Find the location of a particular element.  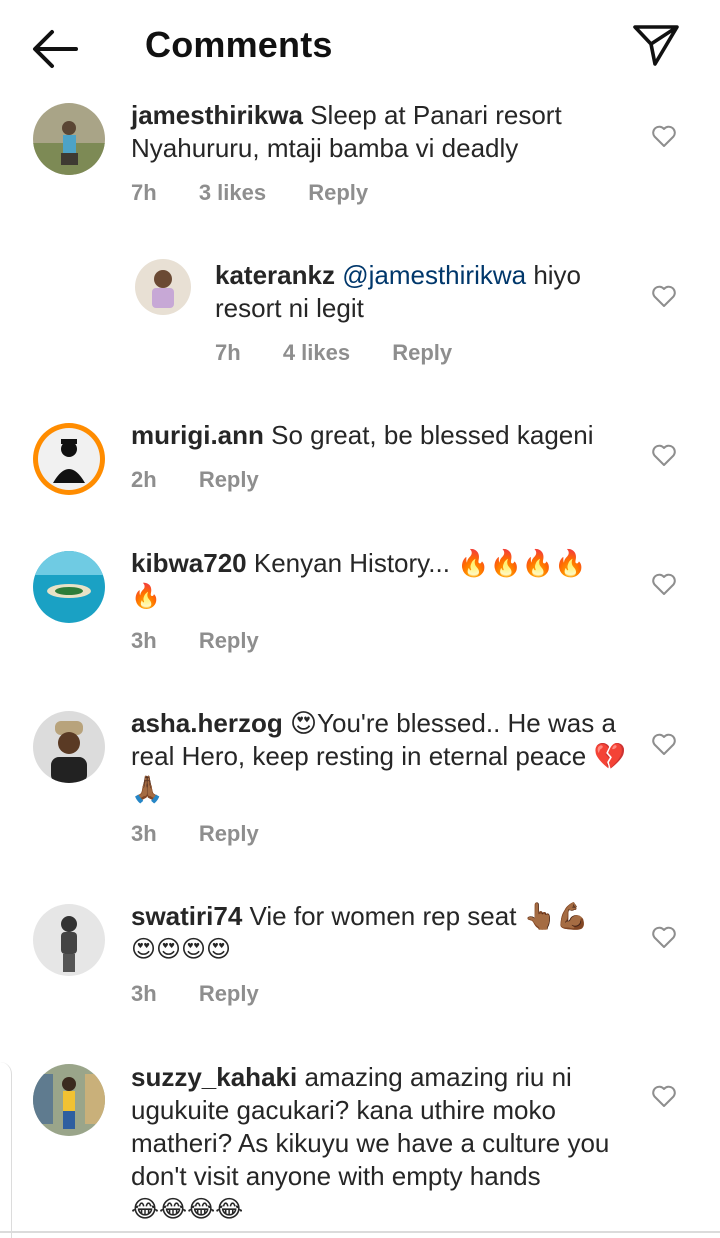

comment-username: suzzy_kahaki is located at coordinates (214, 1077).